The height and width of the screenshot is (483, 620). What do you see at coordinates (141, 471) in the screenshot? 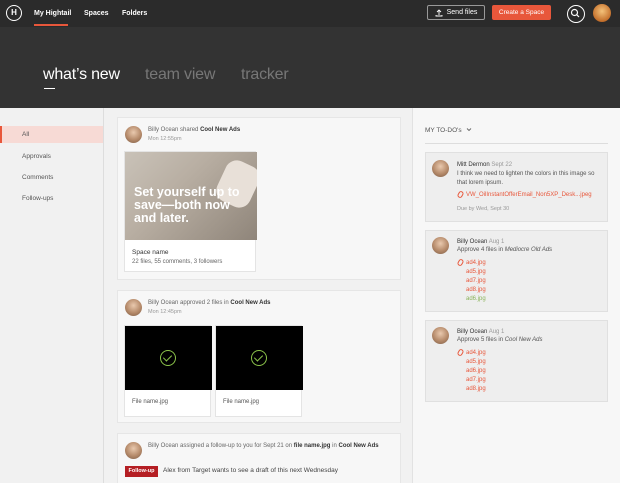
I see `follow-up-badge: Follow-up` at bounding box center [141, 471].